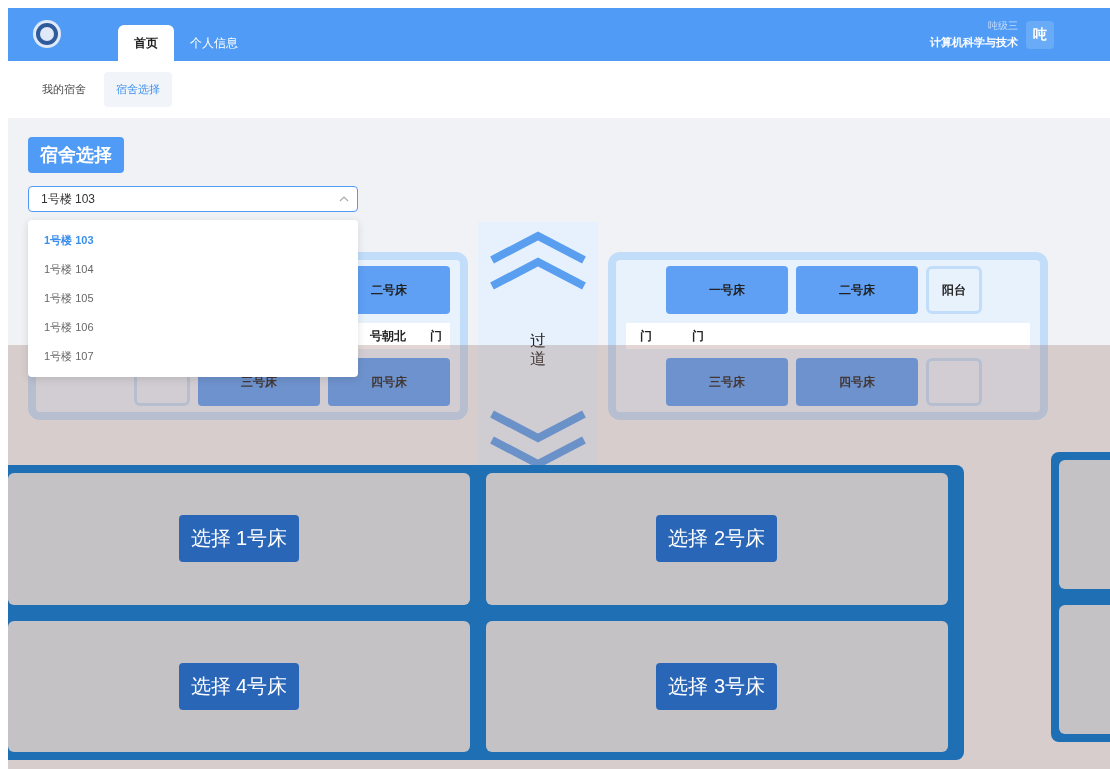 This screenshot has height=769, width=1110. I want to click on select-bed-button: 选择 1号床, so click(239, 539).